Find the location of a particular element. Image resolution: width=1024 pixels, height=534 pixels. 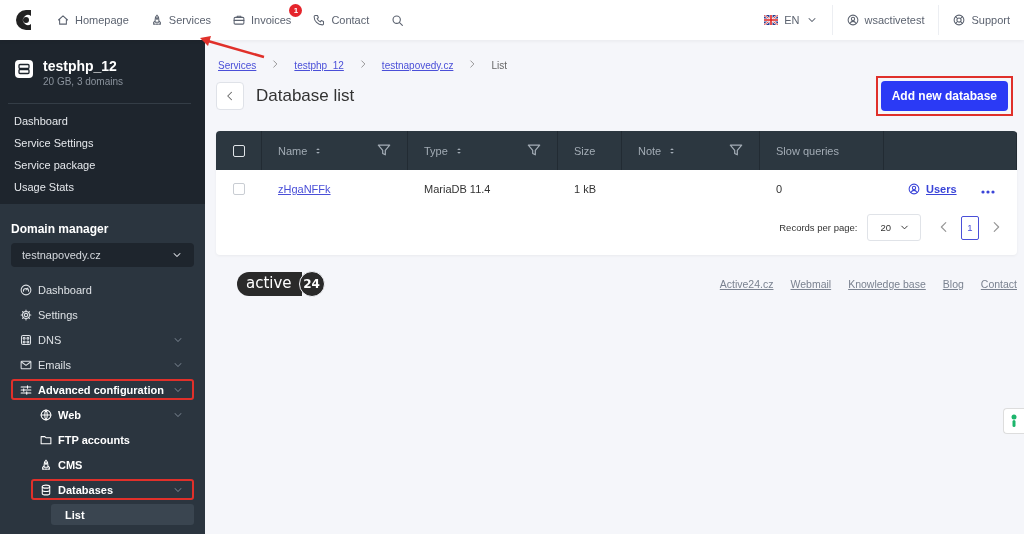

language-selector: EN is located at coordinates (791, 20).